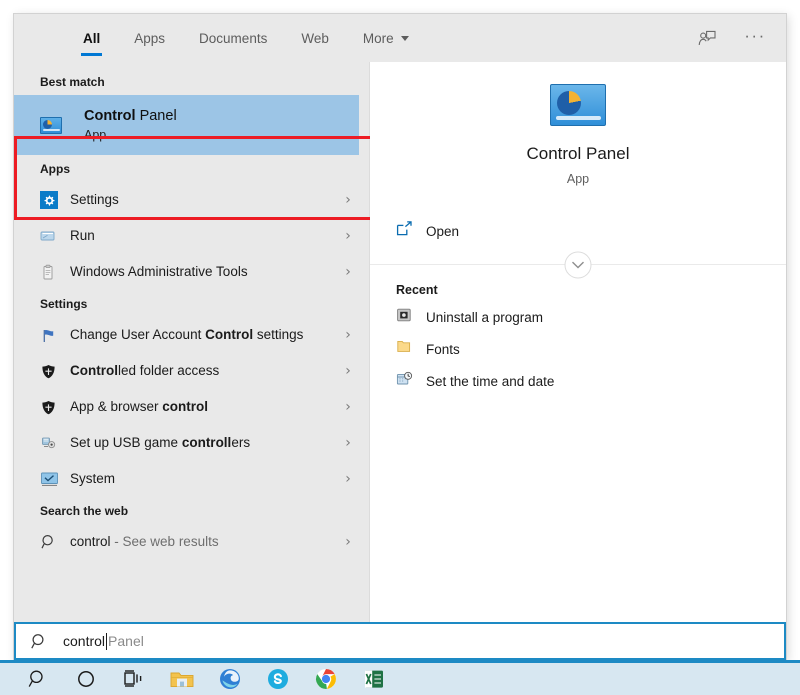 This screenshot has height=695, width=800. Describe the element at coordinates (191, 542) in the screenshot. I see `result-item-web-search-control: control - See web results ›` at that location.